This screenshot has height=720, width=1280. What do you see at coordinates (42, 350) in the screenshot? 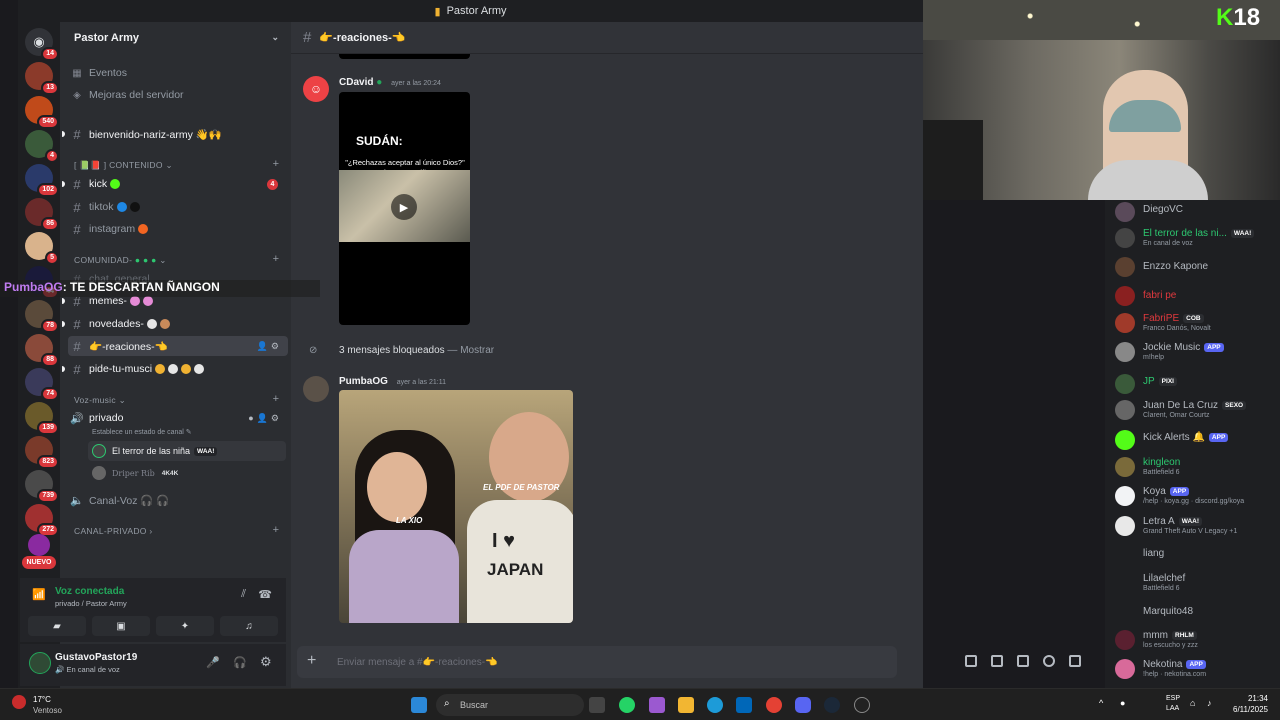
I see `server-icon: 88` at bounding box center [42, 350].